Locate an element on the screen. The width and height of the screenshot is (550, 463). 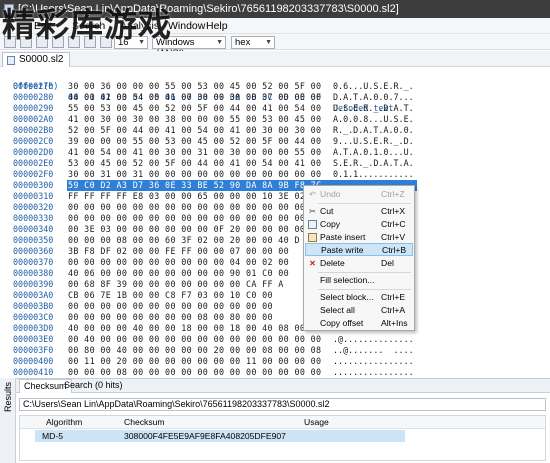
file-tab: S0000.sl2 is located at coordinates (36, 59).